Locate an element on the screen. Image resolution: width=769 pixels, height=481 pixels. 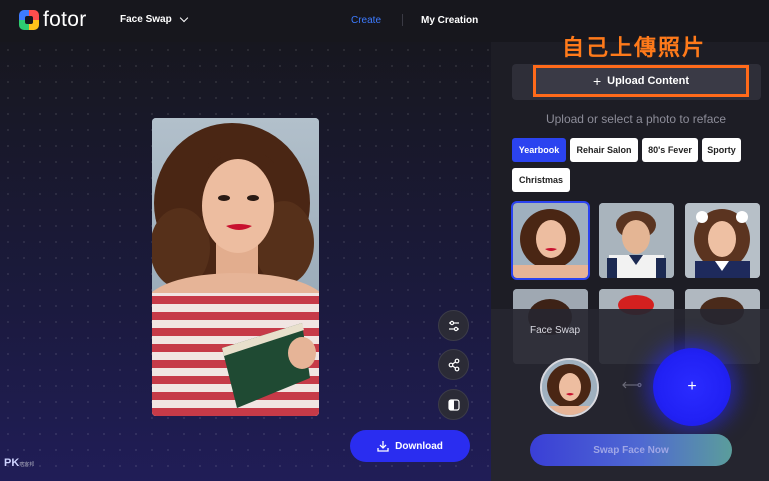
watermark-main: PK is located at coordinates (12, 463).